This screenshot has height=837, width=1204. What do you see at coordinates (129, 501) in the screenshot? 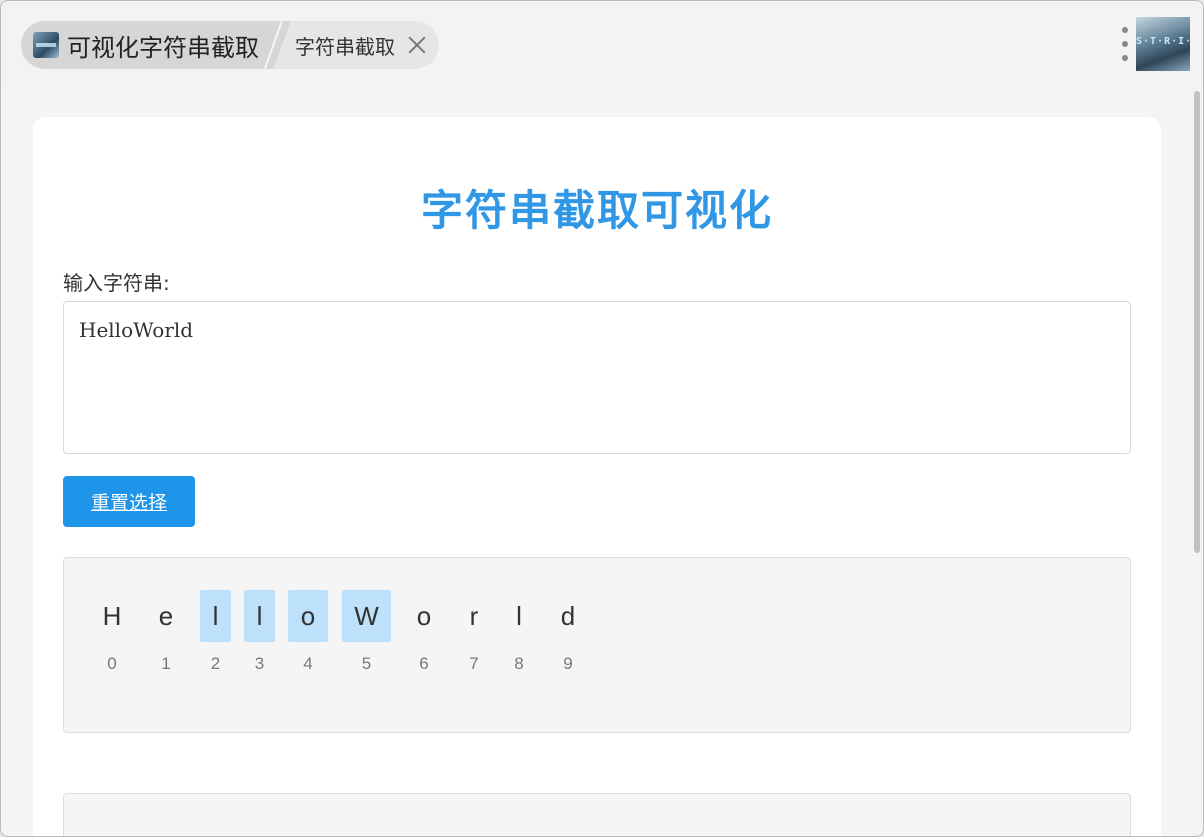
I see `reset-selection-button: 重置选择` at bounding box center [129, 501].